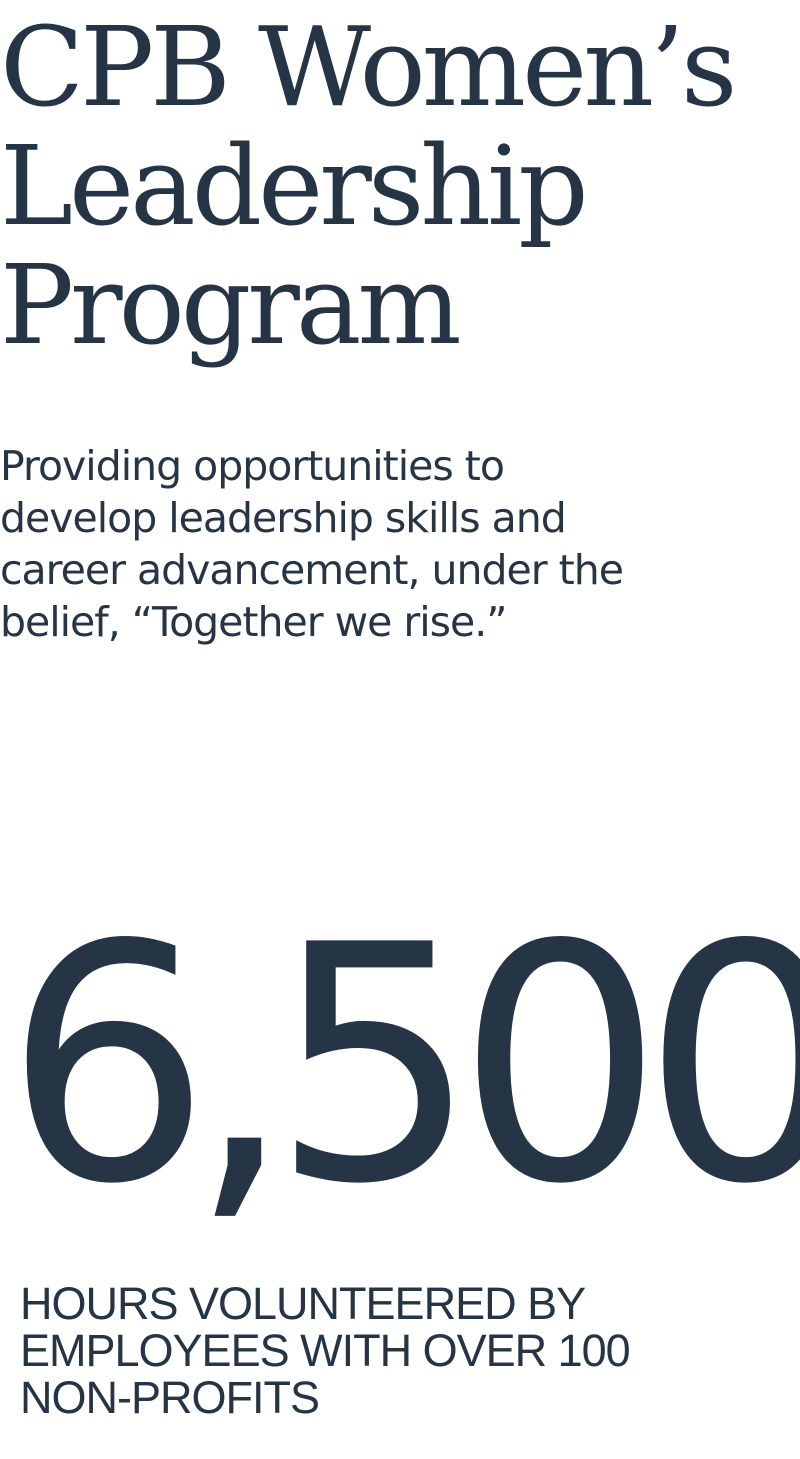  Describe the element at coordinates (253, 622) in the screenshot. I see `program-description-line: belief, “Together we rise.”` at that location.